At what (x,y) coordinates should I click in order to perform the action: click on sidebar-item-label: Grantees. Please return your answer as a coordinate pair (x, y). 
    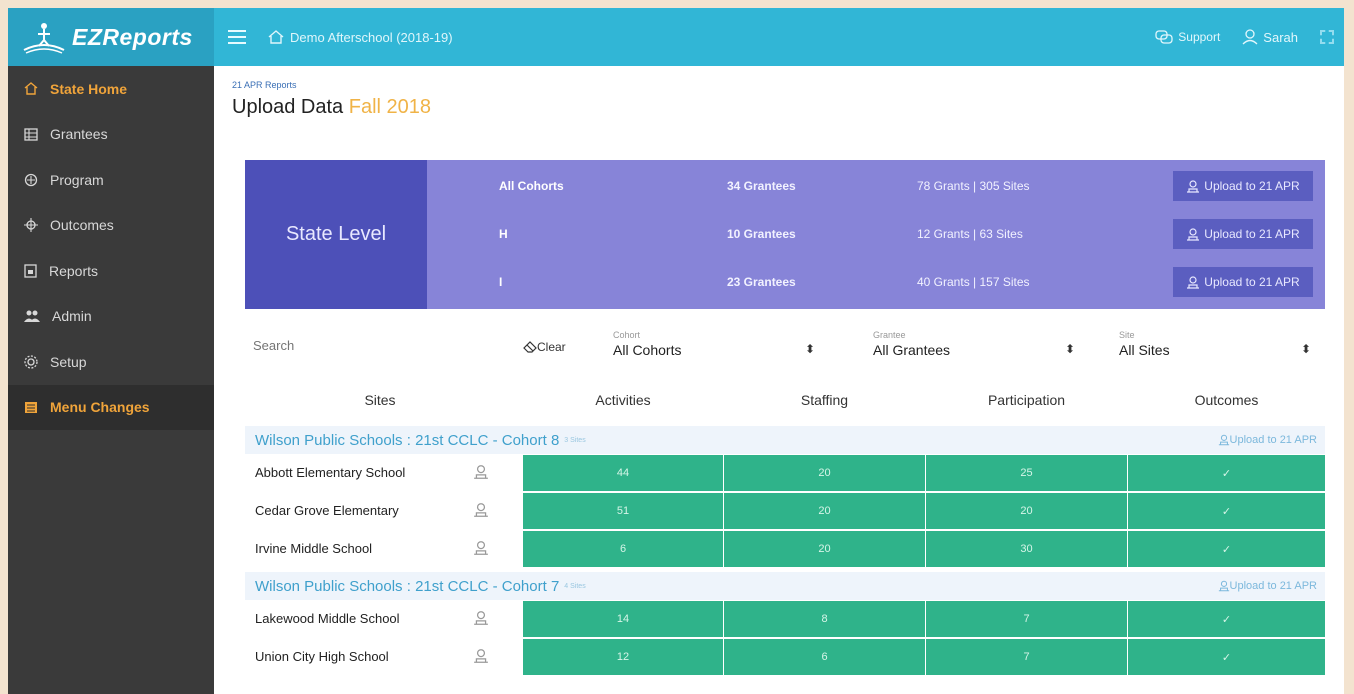
    Looking at the image, I should click on (79, 134).